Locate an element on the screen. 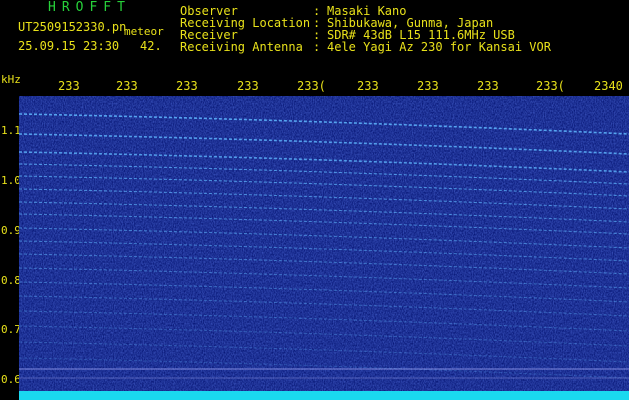  info-label: Receiving Antenna is located at coordinates (241, 47).